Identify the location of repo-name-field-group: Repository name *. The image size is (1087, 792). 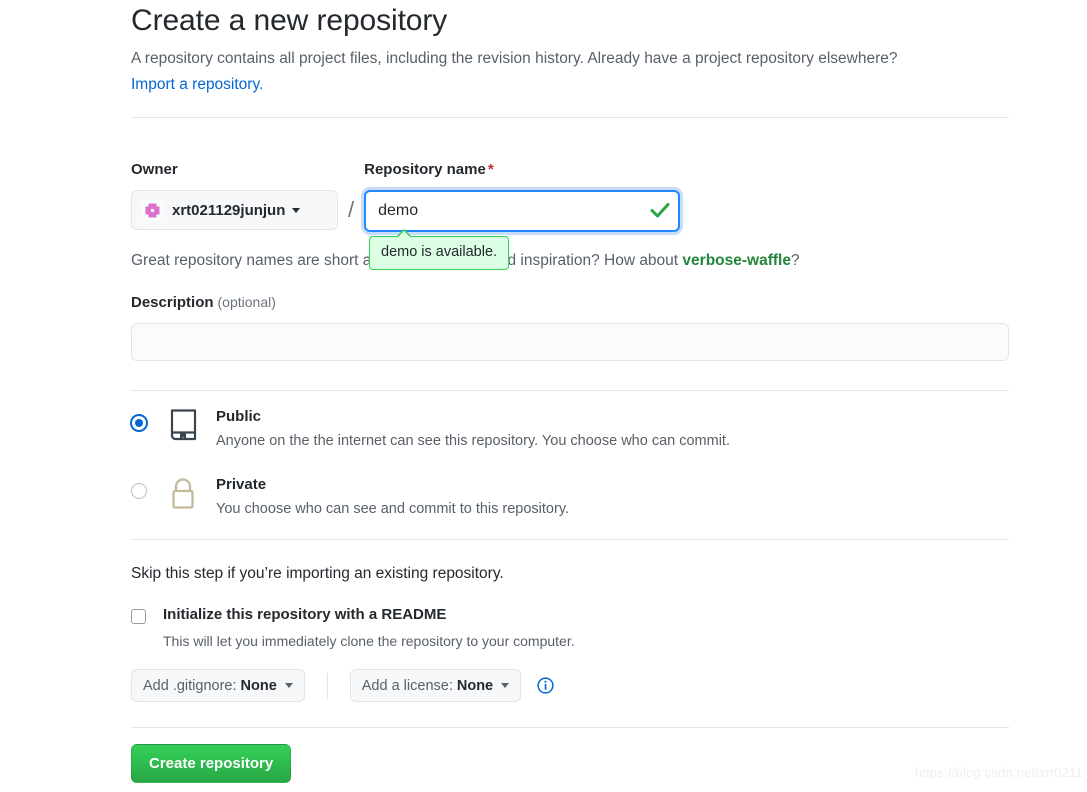
(522, 196).